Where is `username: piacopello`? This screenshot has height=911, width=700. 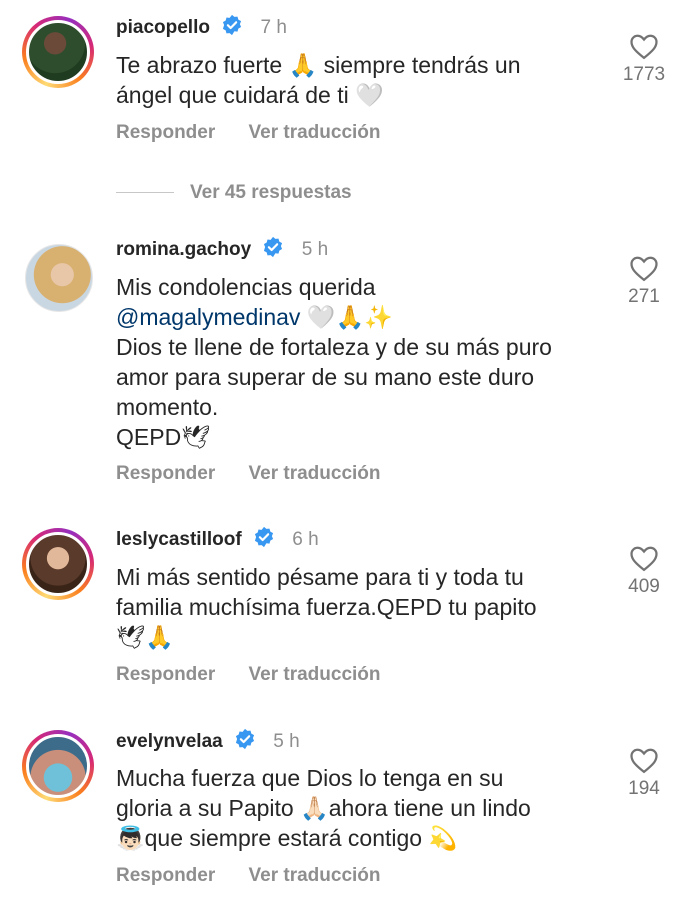 username: piacopello is located at coordinates (163, 27).